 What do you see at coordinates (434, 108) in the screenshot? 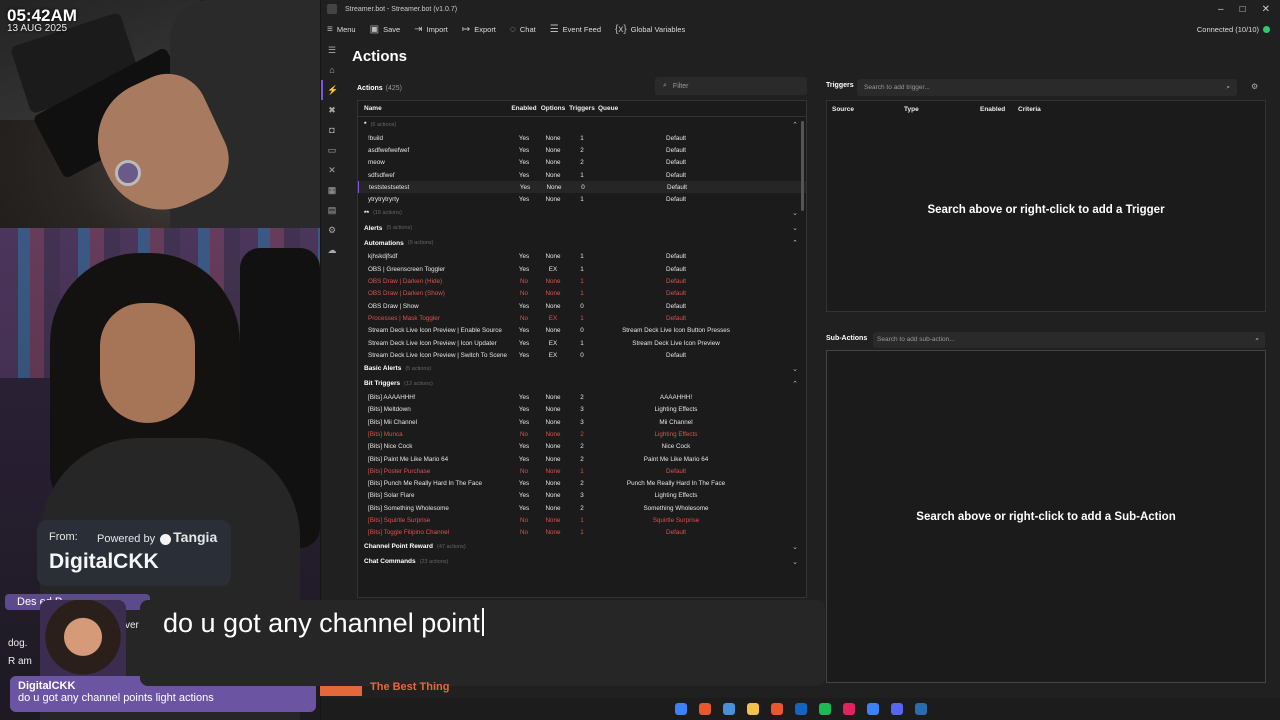
I see `col-name: Name` at bounding box center [434, 108].